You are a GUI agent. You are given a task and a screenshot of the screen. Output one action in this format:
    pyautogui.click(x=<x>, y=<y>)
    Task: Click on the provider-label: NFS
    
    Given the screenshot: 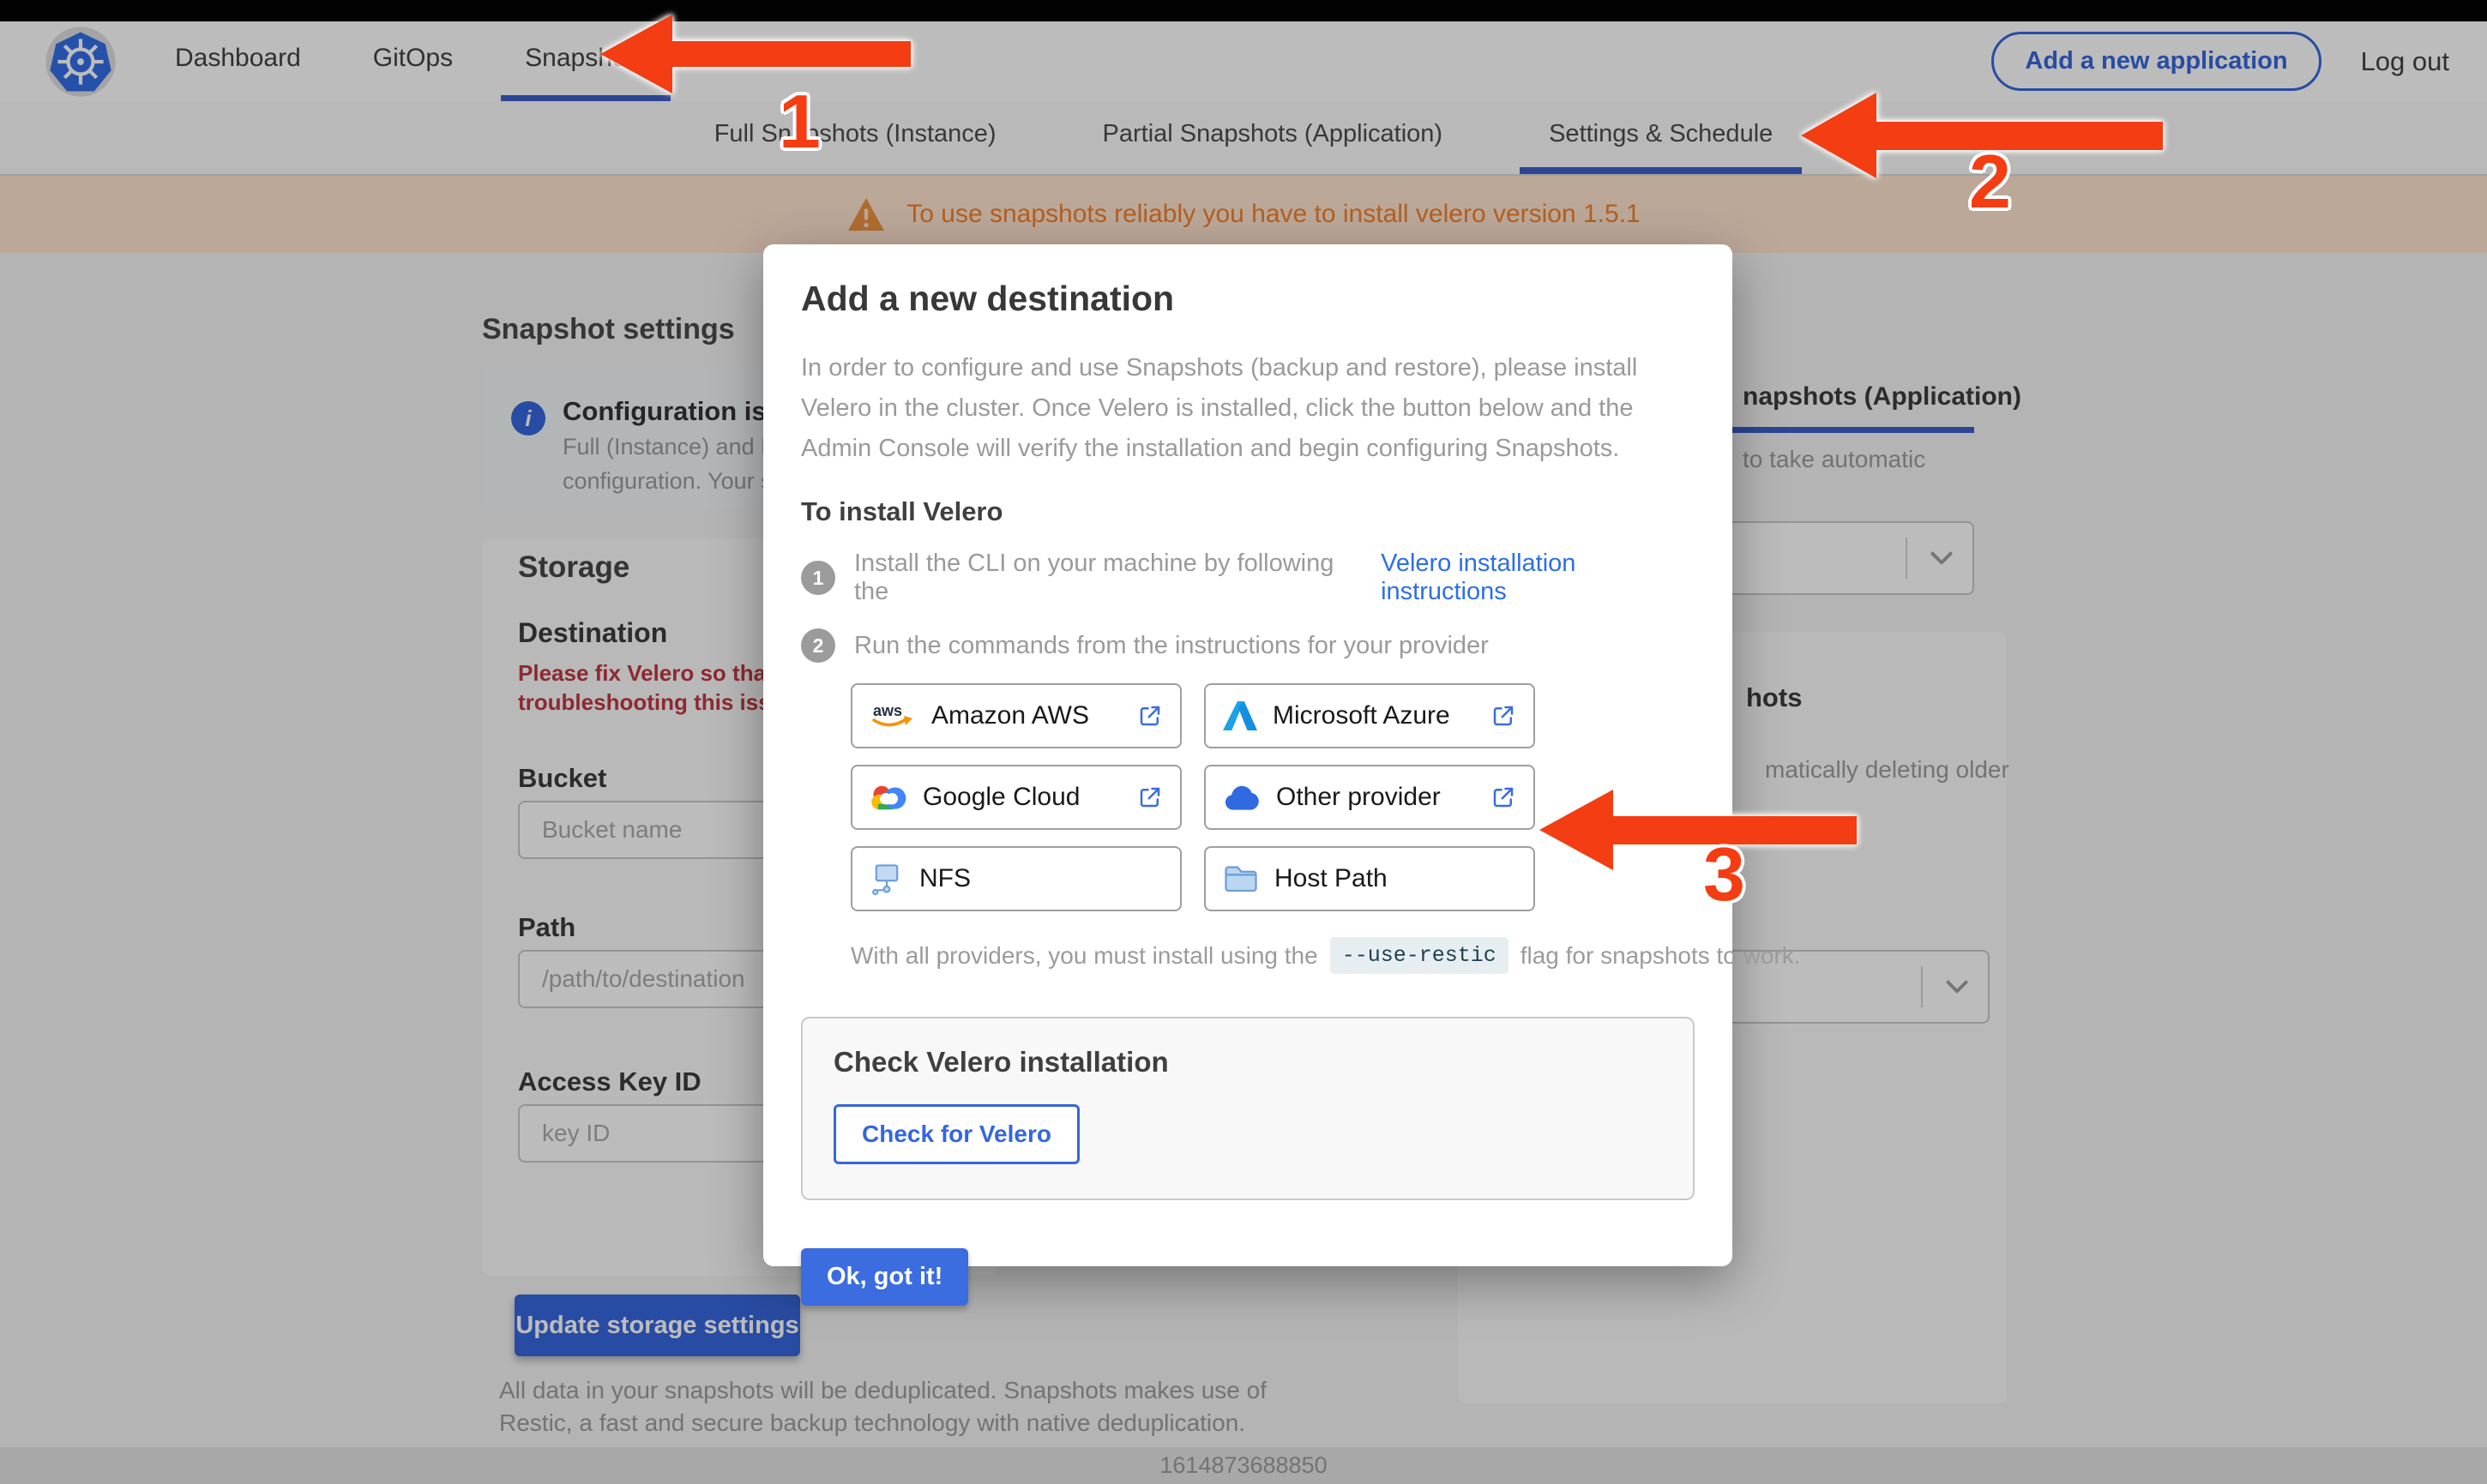 What is the action you would take?
    pyautogui.click(x=945, y=878)
    